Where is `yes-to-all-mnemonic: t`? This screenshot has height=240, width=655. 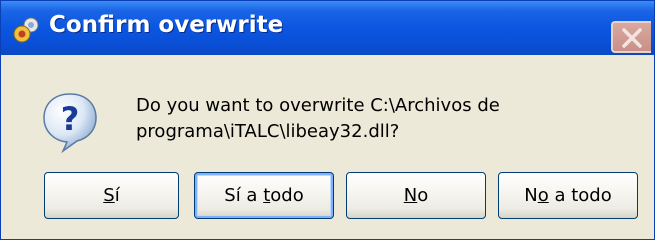
yes-to-all-mnemonic: t is located at coordinates (267, 195).